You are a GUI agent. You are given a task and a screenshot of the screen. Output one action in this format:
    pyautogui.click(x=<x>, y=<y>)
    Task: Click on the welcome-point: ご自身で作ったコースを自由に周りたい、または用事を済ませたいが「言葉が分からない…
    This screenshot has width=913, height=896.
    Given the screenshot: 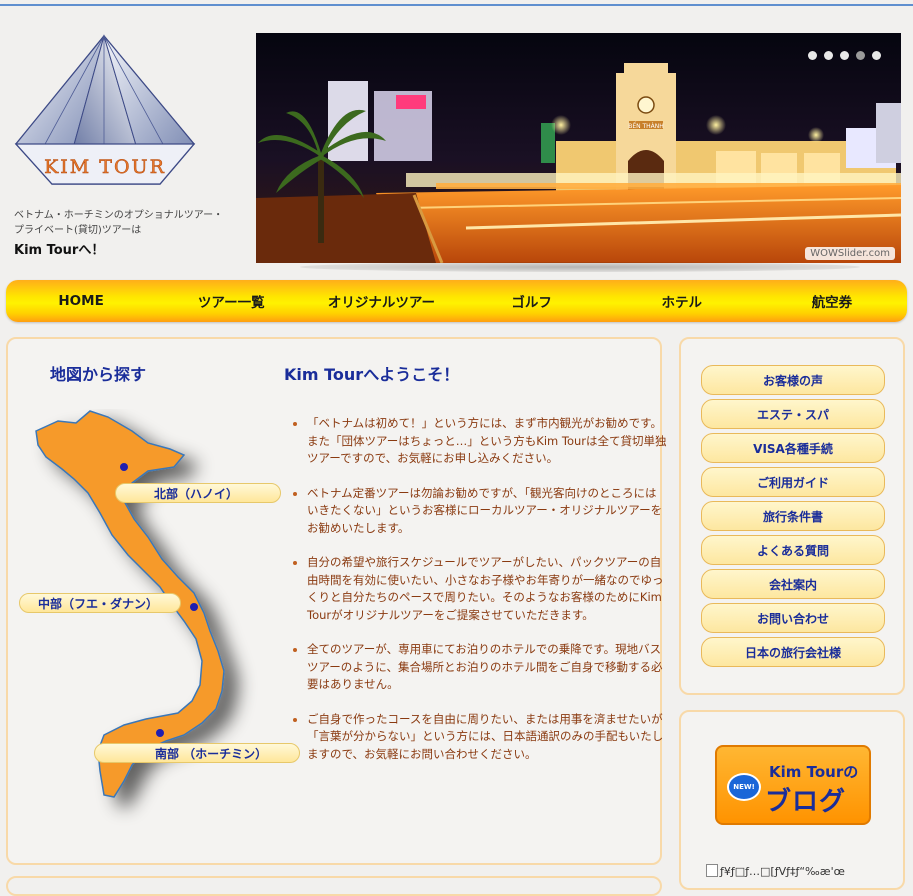 What is the action you would take?
    pyautogui.click(x=487, y=737)
    